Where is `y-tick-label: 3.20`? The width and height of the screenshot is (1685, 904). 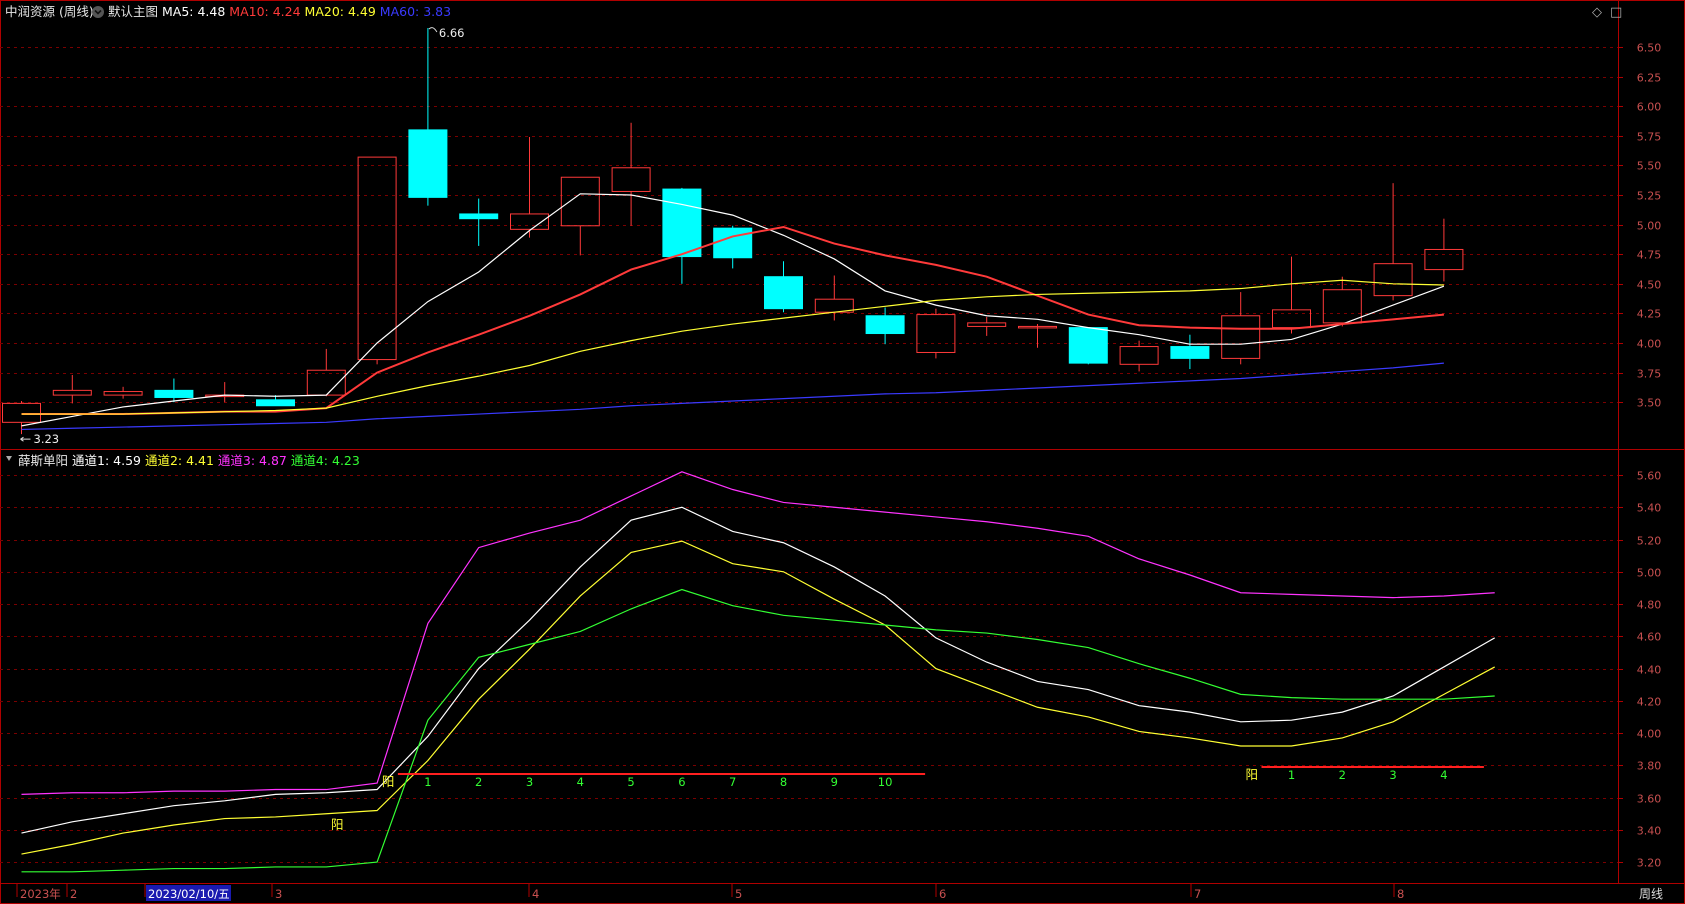 y-tick-label: 3.20 is located at coordinates (1649, 863).